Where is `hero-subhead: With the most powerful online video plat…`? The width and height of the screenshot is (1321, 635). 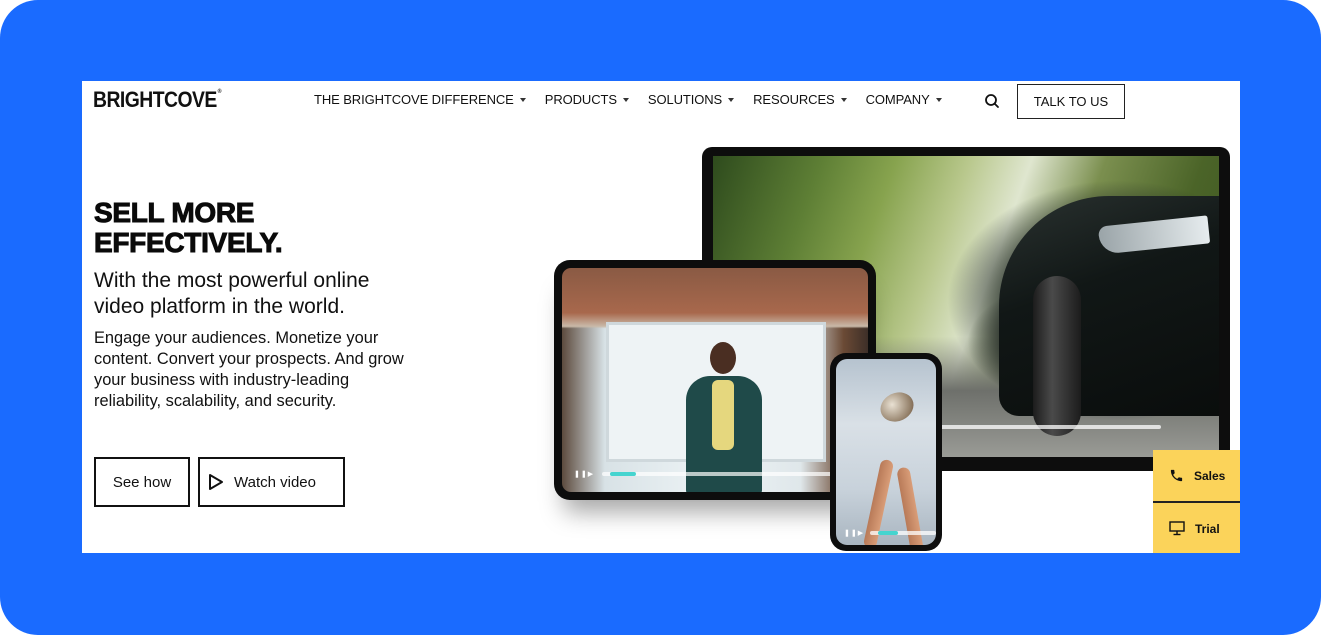
hero-subhead: With the most powerful online video plat… is located at coordinates (232, 293).